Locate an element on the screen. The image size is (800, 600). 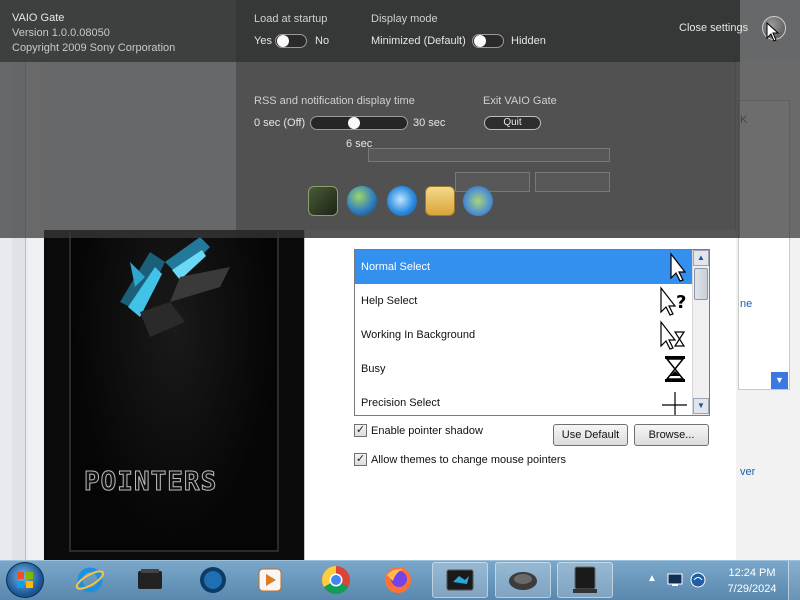
quit-button: Quit is located at coordinates (512, 123).